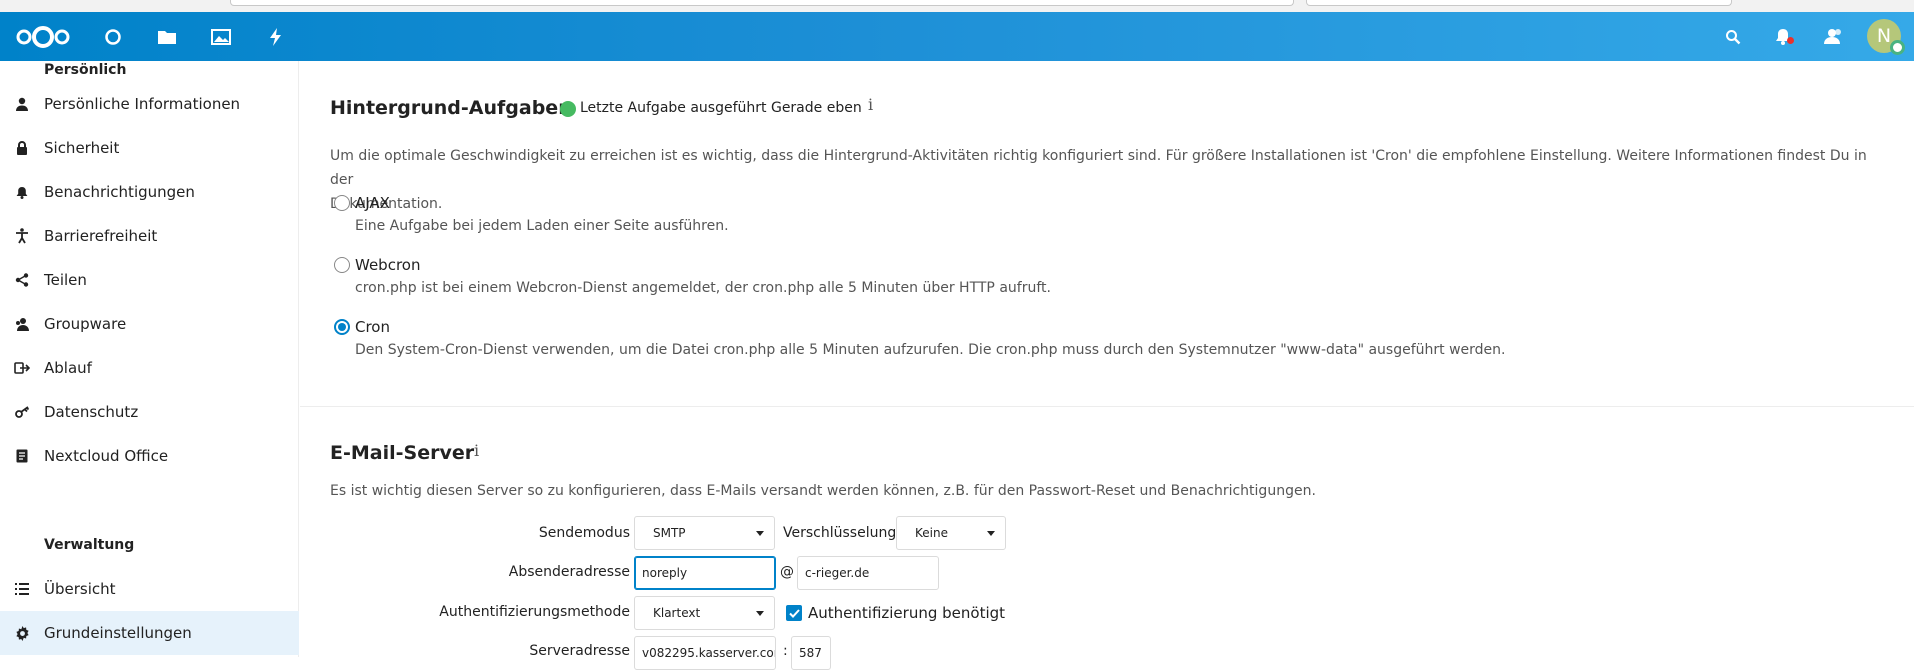 The width and height of the screenshot is (1914, 670). I want to click on server-address-input: v082295.kasserver.com, so click(705, 653).